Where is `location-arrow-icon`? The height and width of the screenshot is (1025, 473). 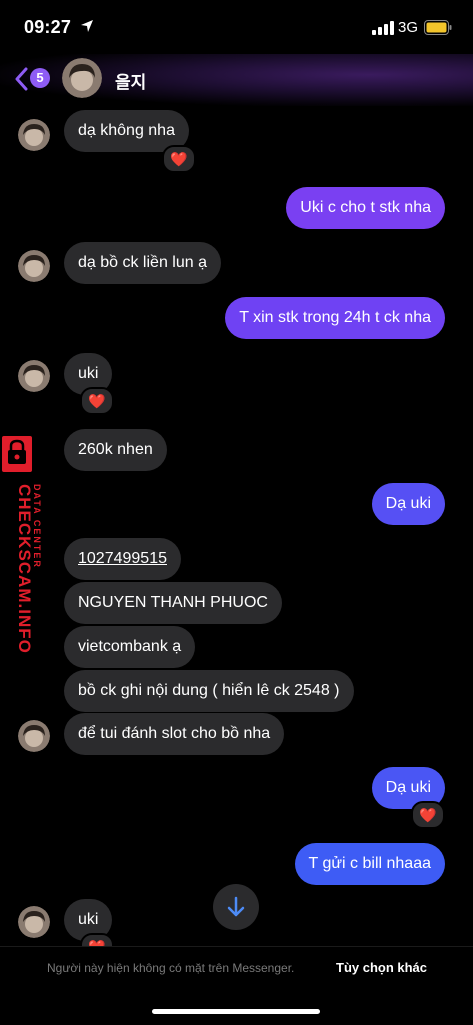 location-arrow-icon is located at coordinates (87, 26).